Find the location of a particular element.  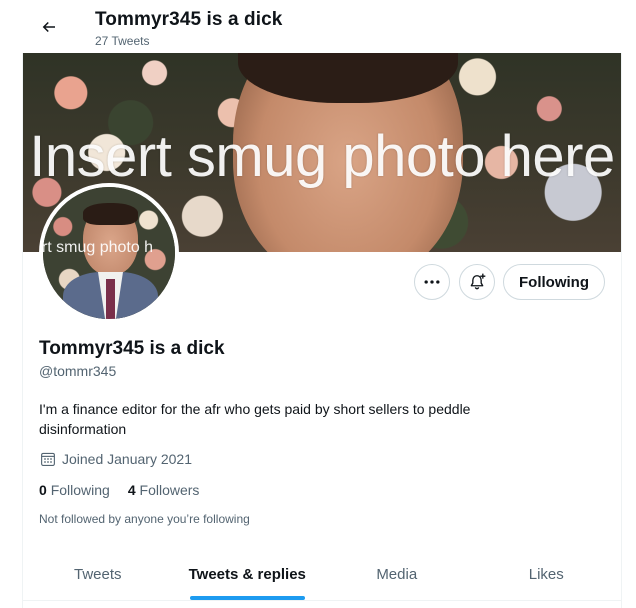

followers-count: 4 is located at coordinates (131, 490).